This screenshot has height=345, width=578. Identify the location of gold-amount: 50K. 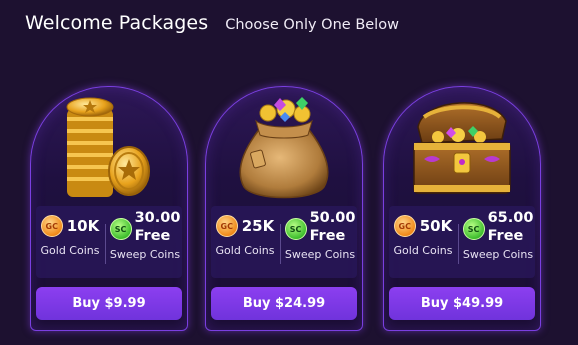
(436, 226).